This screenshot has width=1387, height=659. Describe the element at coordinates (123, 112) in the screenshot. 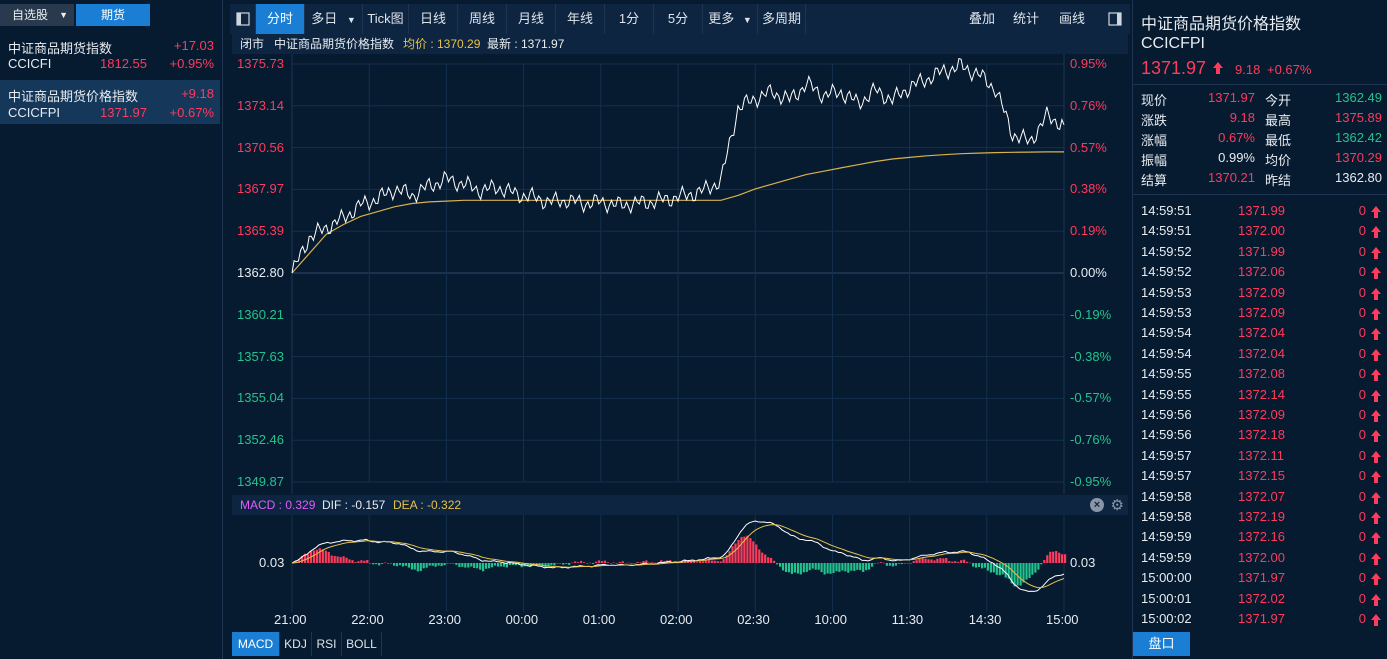

I see `item-price: 1371.97` at that location.